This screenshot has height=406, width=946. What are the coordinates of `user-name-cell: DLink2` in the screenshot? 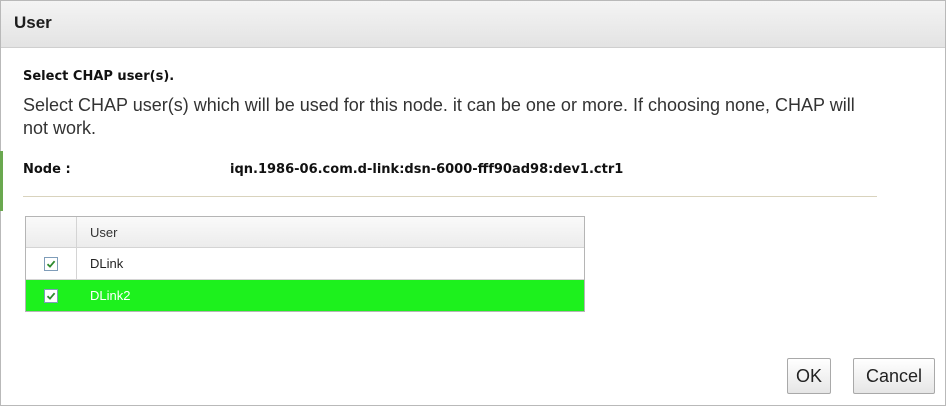 It's located at (110, 295).